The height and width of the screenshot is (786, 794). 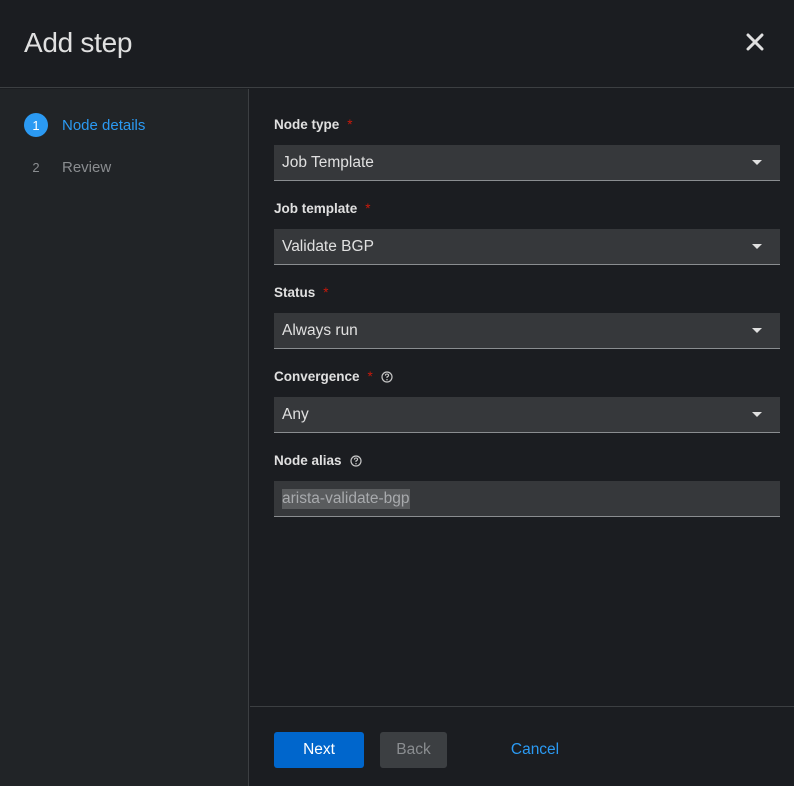 I want to click on convergence-value: Any, so click(x=295, y=414).